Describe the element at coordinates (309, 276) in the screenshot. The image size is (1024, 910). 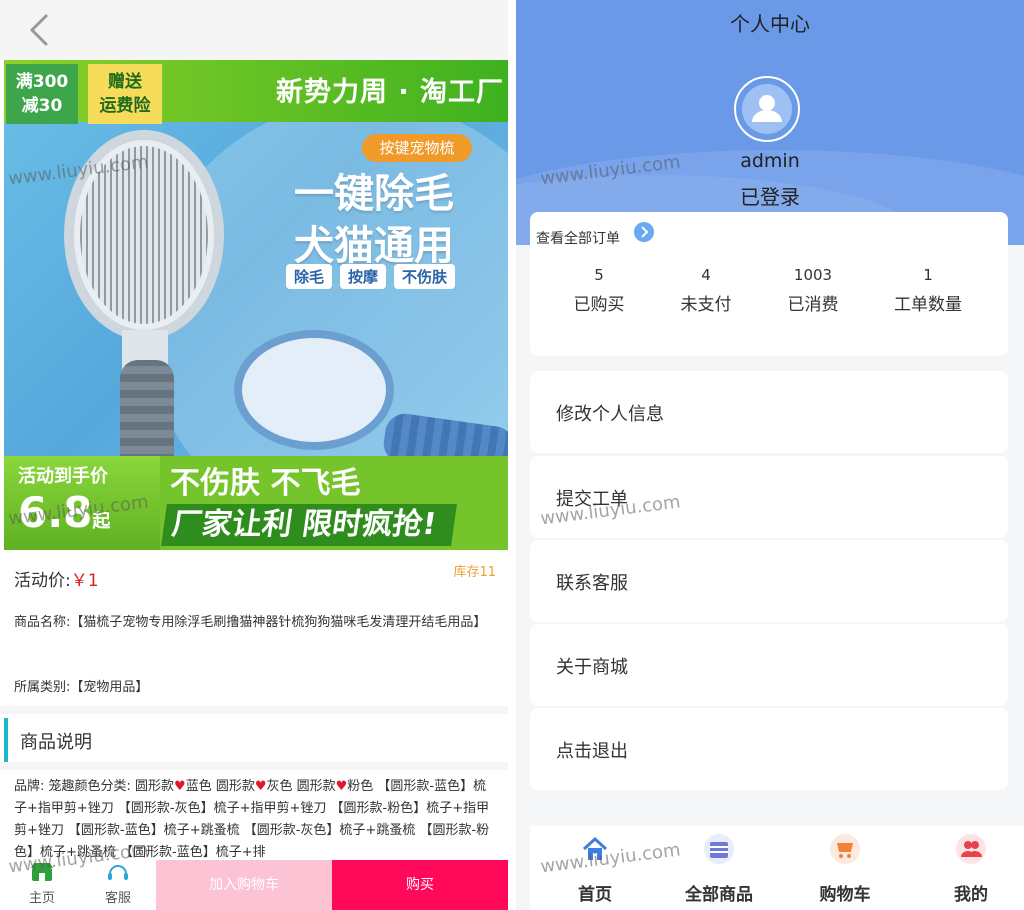
I see `banner-chip: 除毛` at that location.